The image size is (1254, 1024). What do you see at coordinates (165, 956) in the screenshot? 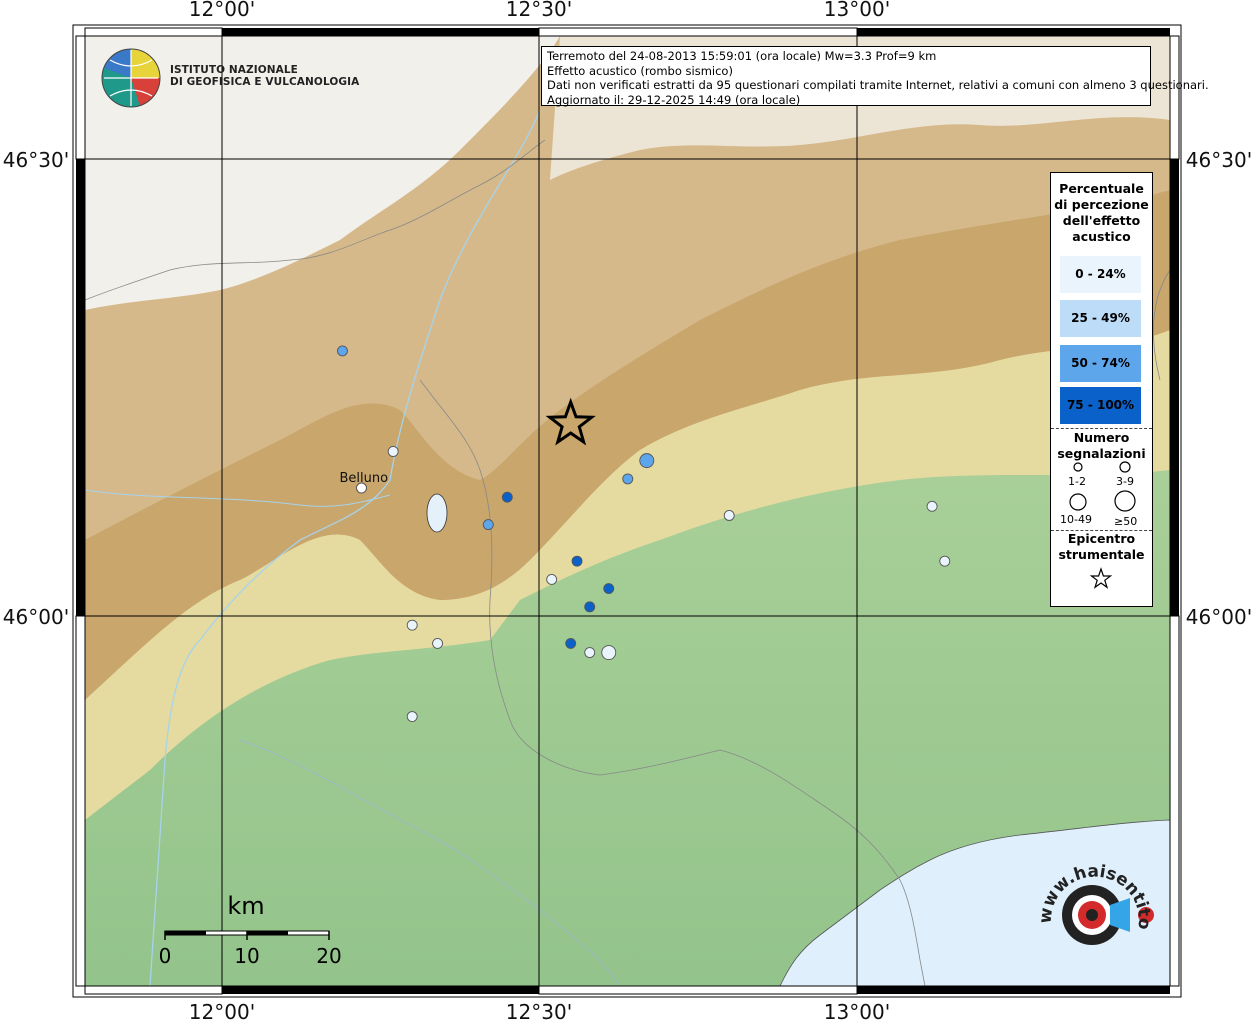
I see `scale-tick-0: 0` at bounding box center [165, 956].